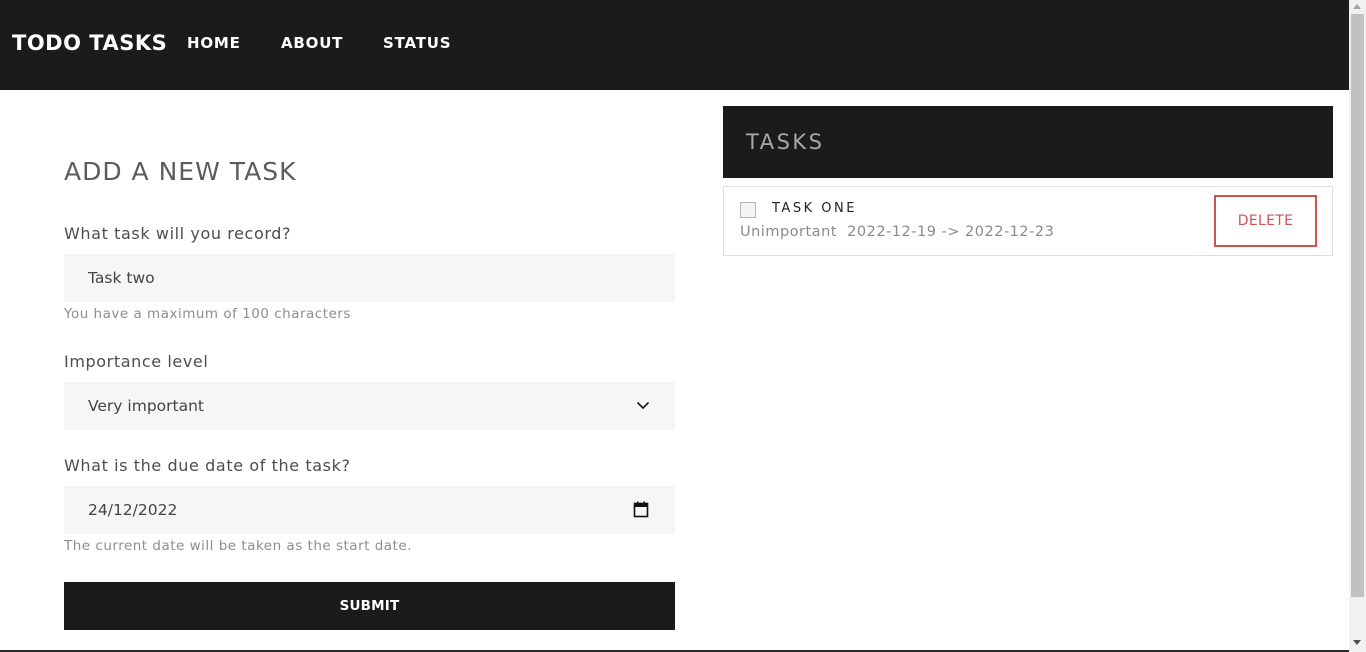  Describe the element at coordinates (180, 171) in the screenshot. I see `form-title: ADD A NEW TASK` at that location.